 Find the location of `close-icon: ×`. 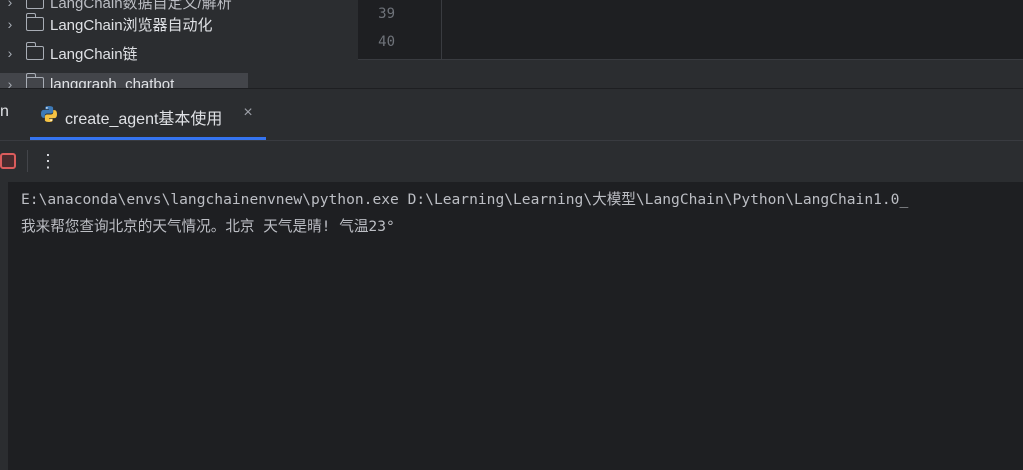

close-icon: × is located at coordinates (248, 113).